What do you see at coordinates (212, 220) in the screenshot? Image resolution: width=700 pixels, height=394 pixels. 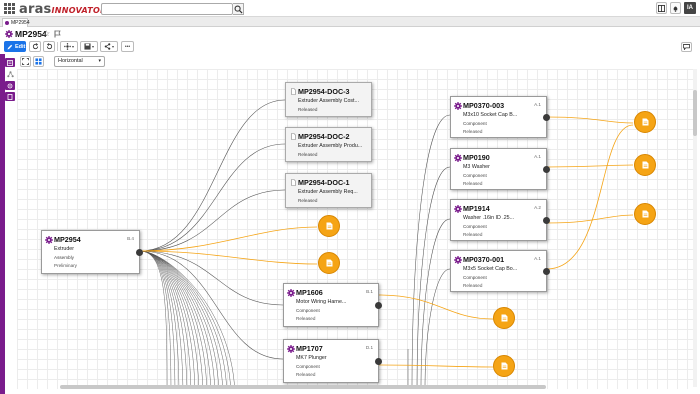 I see `edge-root-doc1` at bounding box center [212, 220].